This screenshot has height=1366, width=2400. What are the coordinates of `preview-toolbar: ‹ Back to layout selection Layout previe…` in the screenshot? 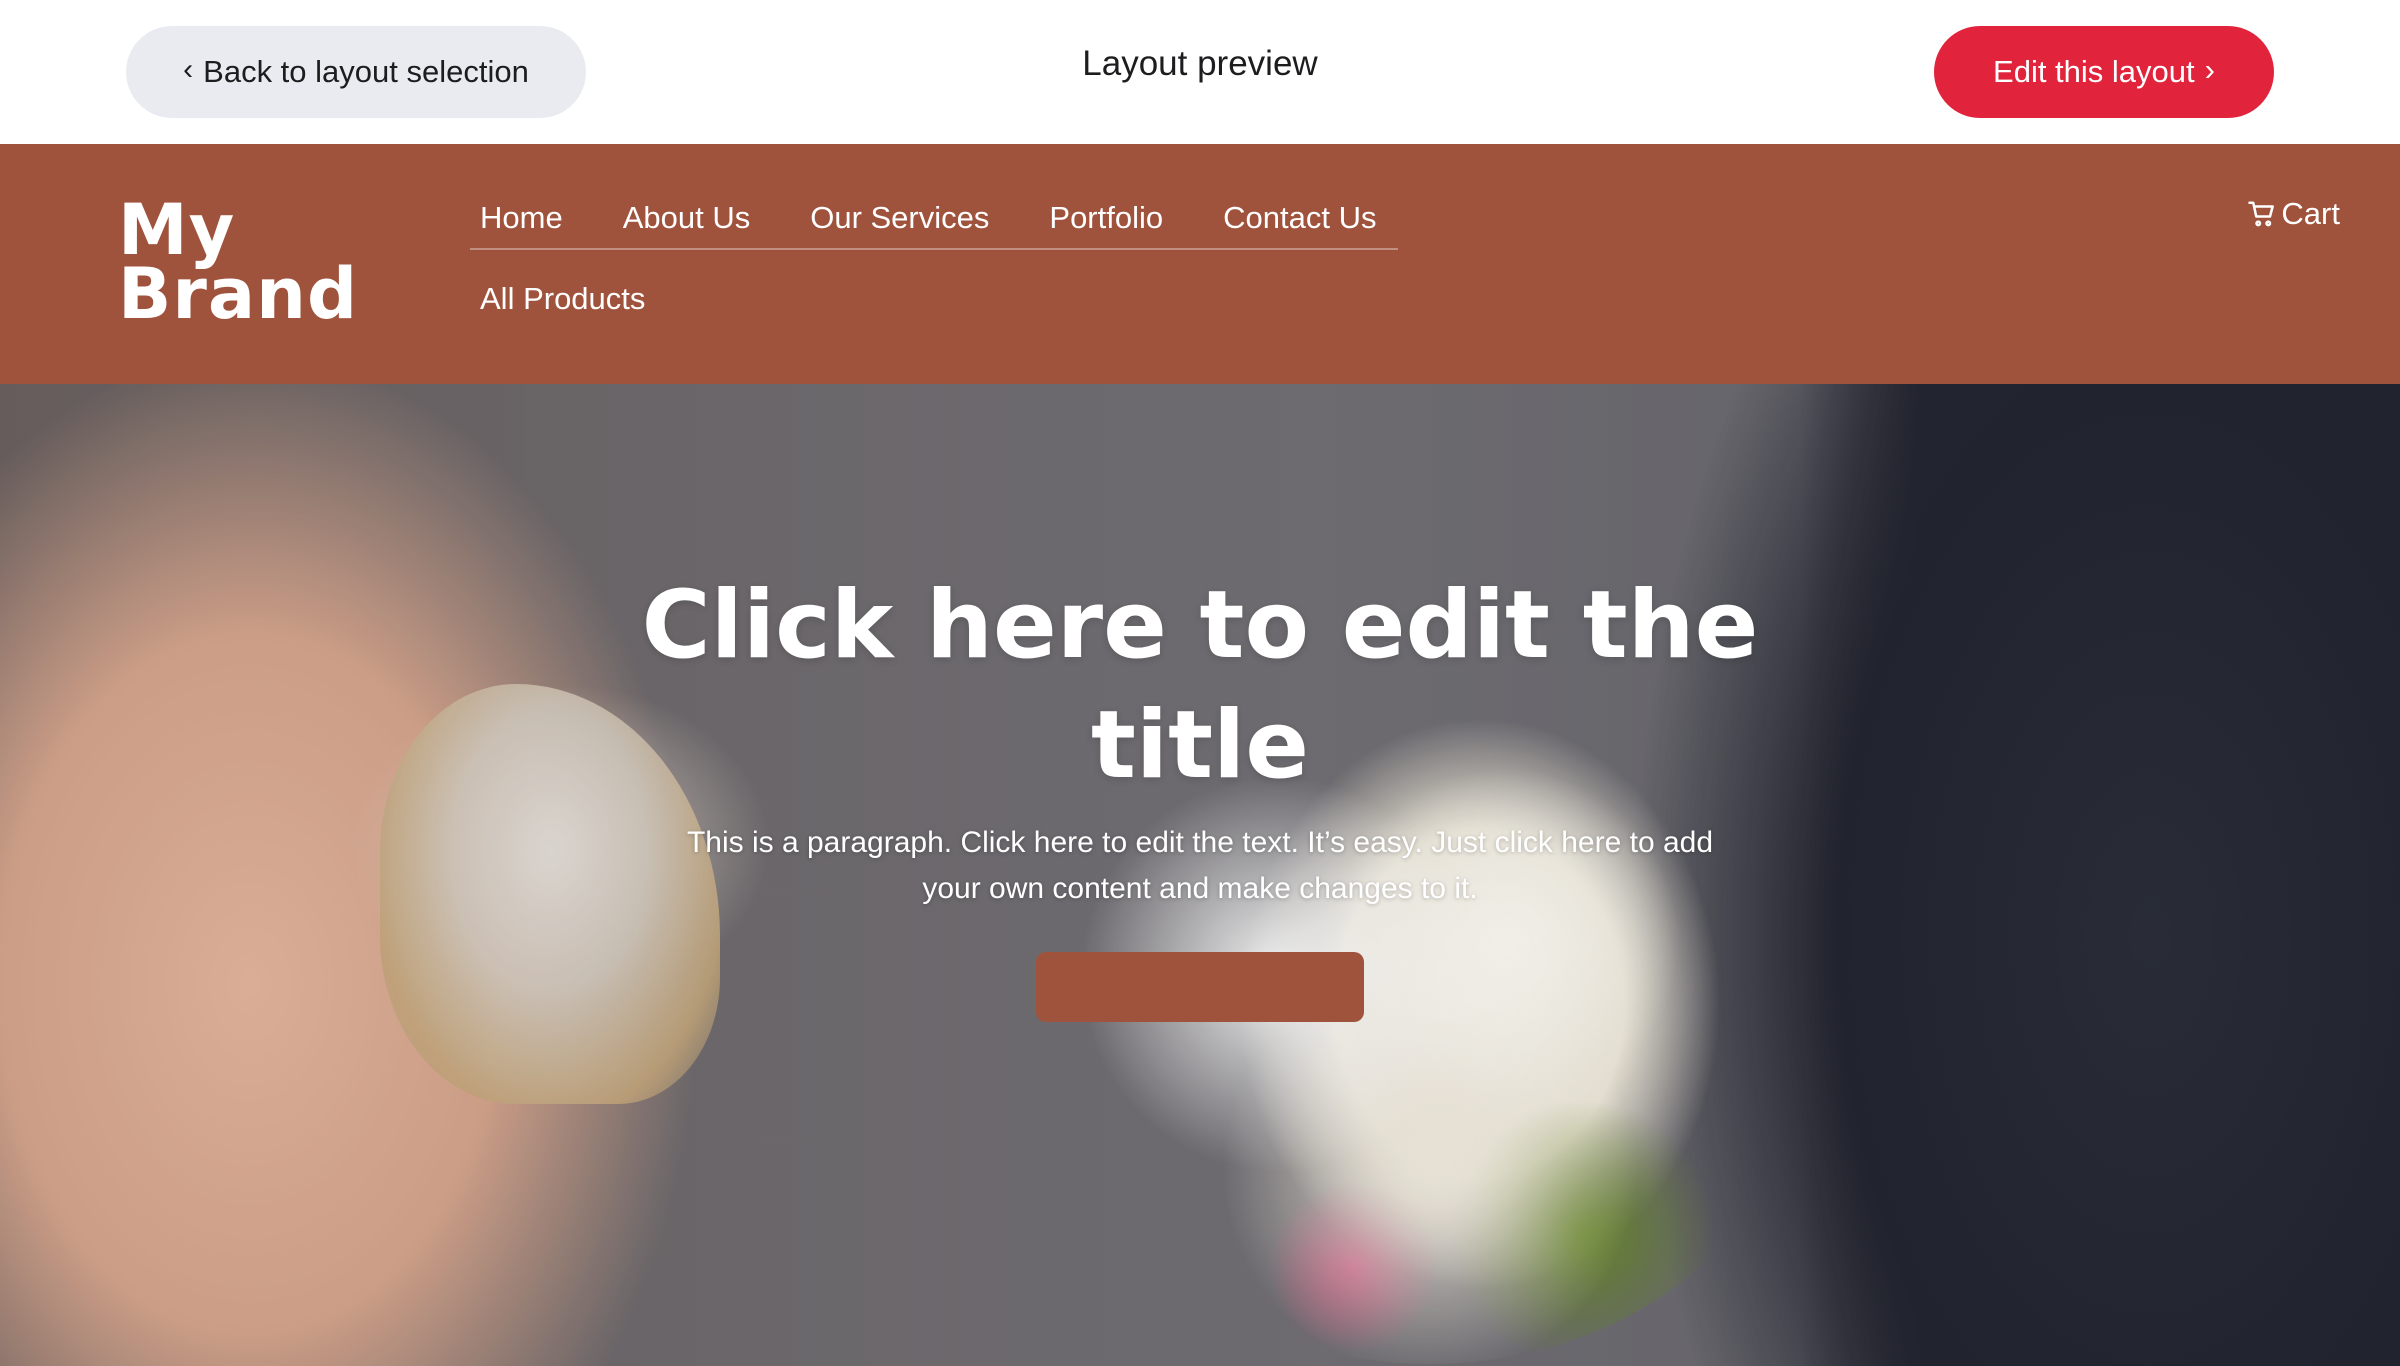 It's located at (1200, 72).